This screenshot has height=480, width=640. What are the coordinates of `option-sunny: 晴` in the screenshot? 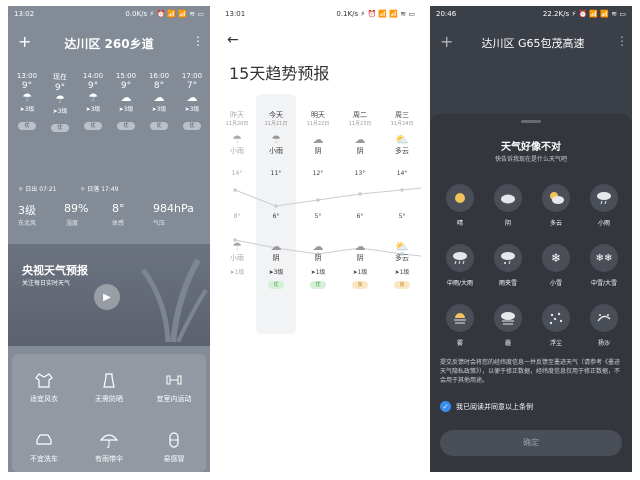 It's located at (460, 205).